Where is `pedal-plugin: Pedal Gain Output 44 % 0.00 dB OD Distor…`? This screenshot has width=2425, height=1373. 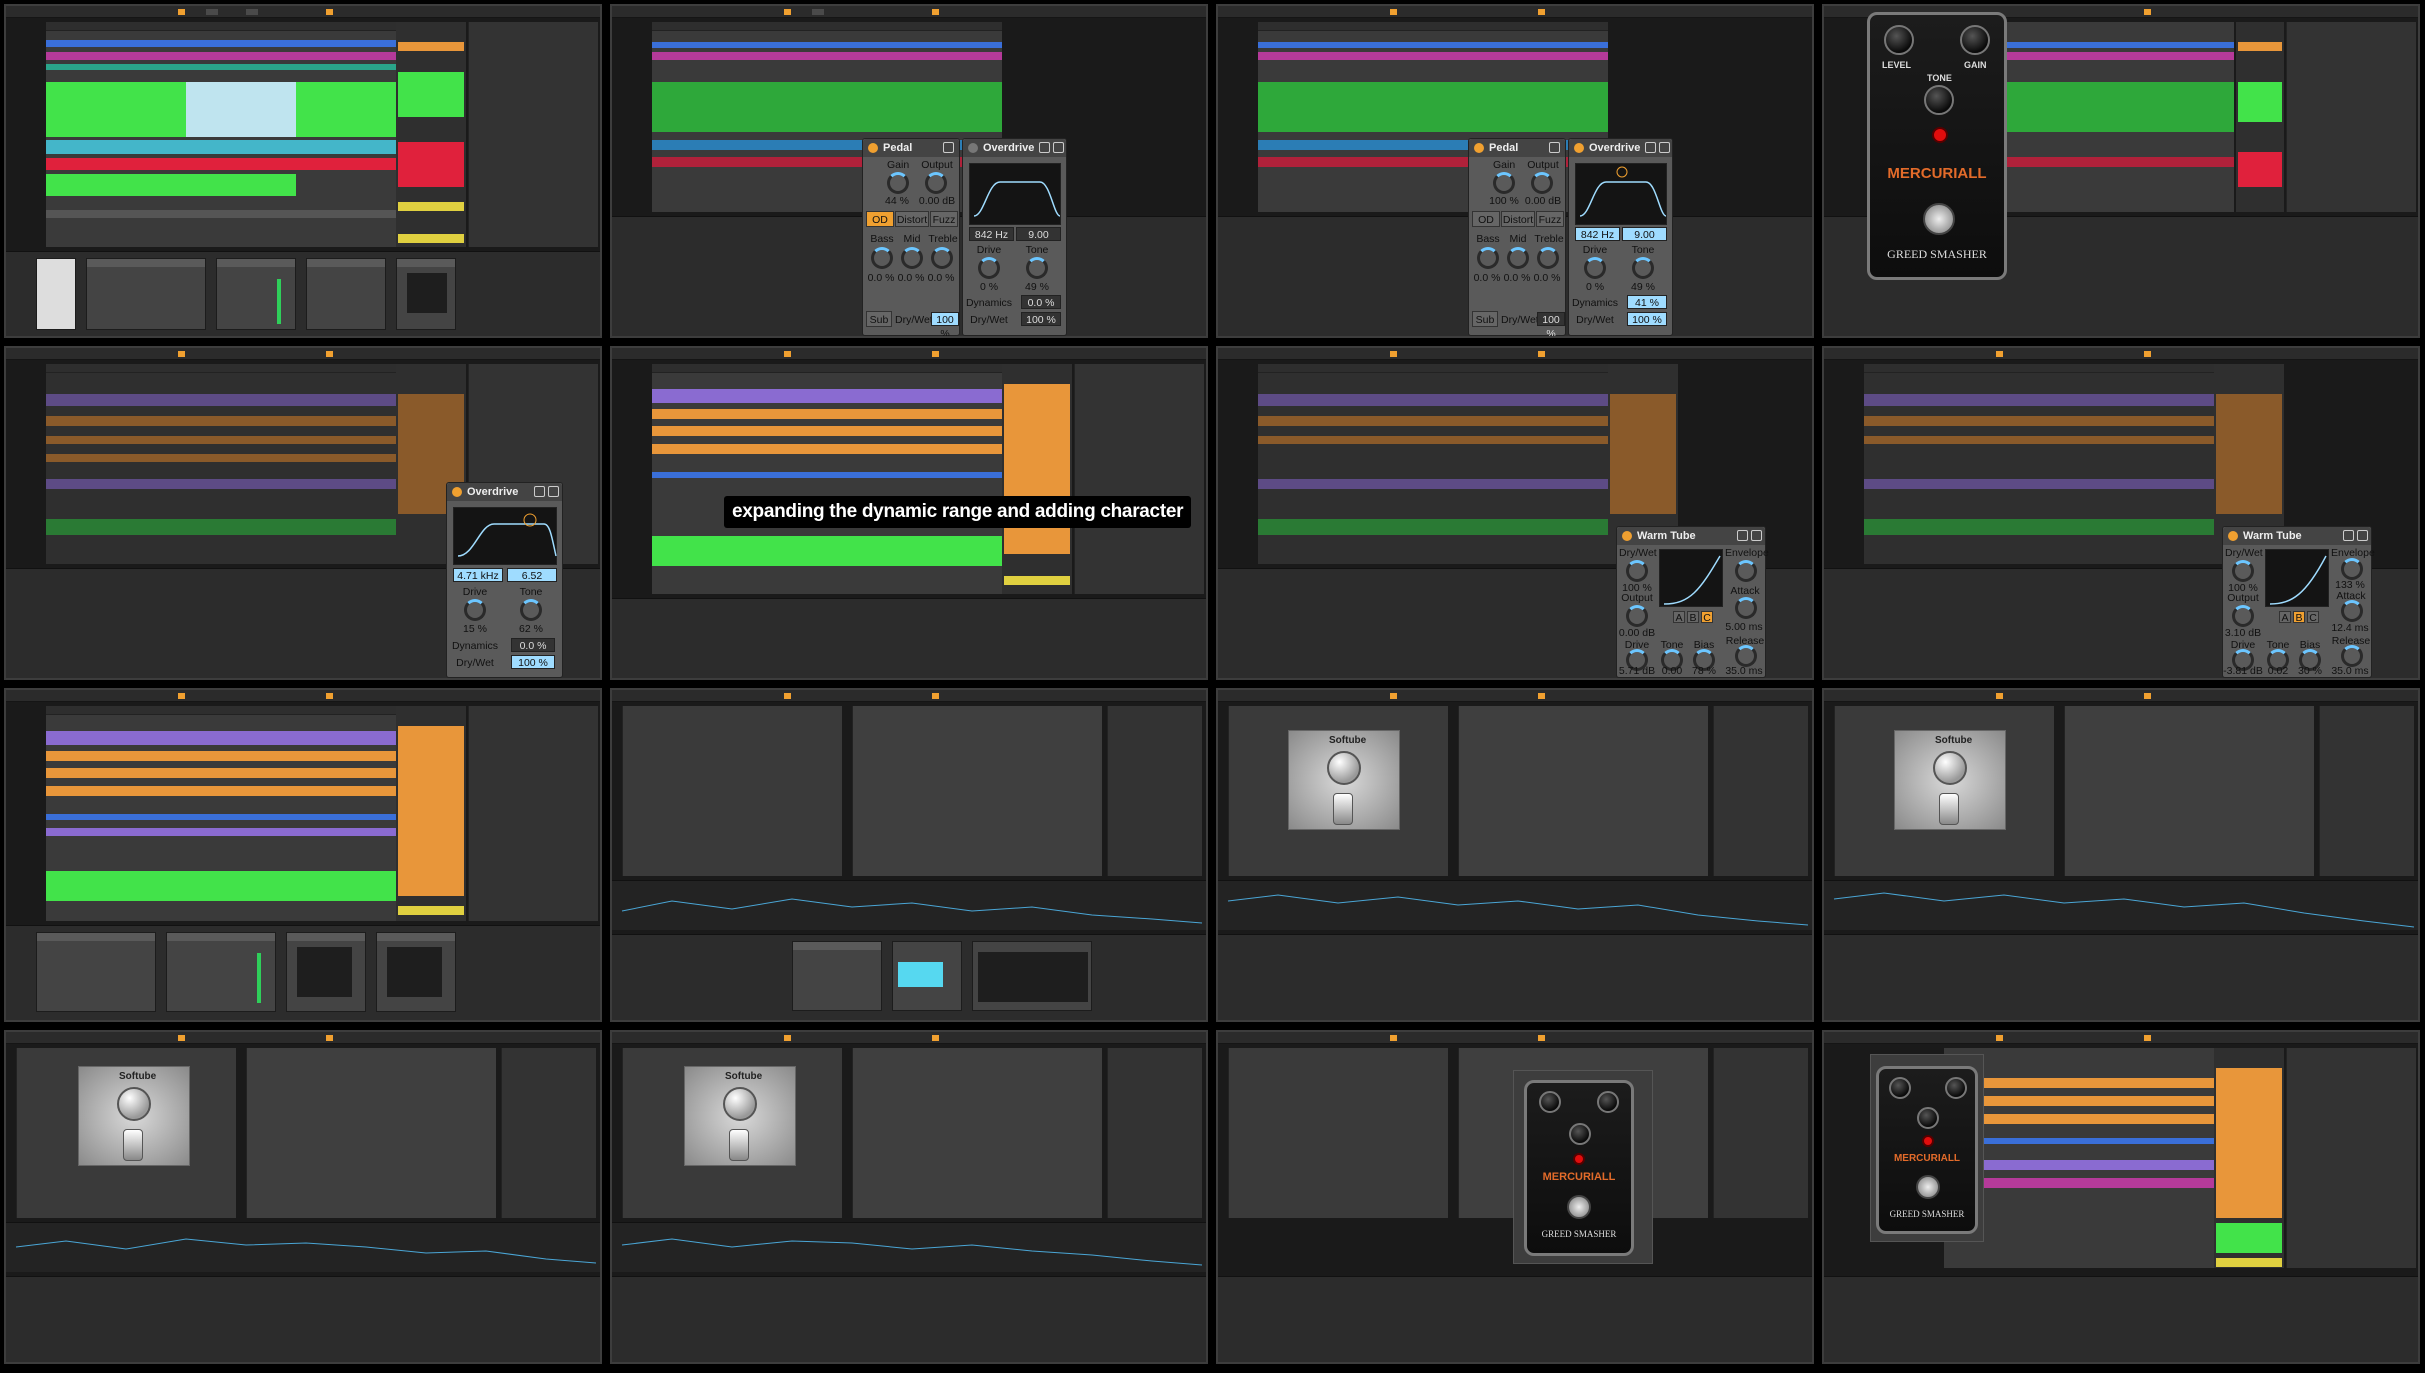
pedal-plugin: Pedal Gain Output 44 % 0.00 dB OD Distor… is located at coordinates (911, 237).